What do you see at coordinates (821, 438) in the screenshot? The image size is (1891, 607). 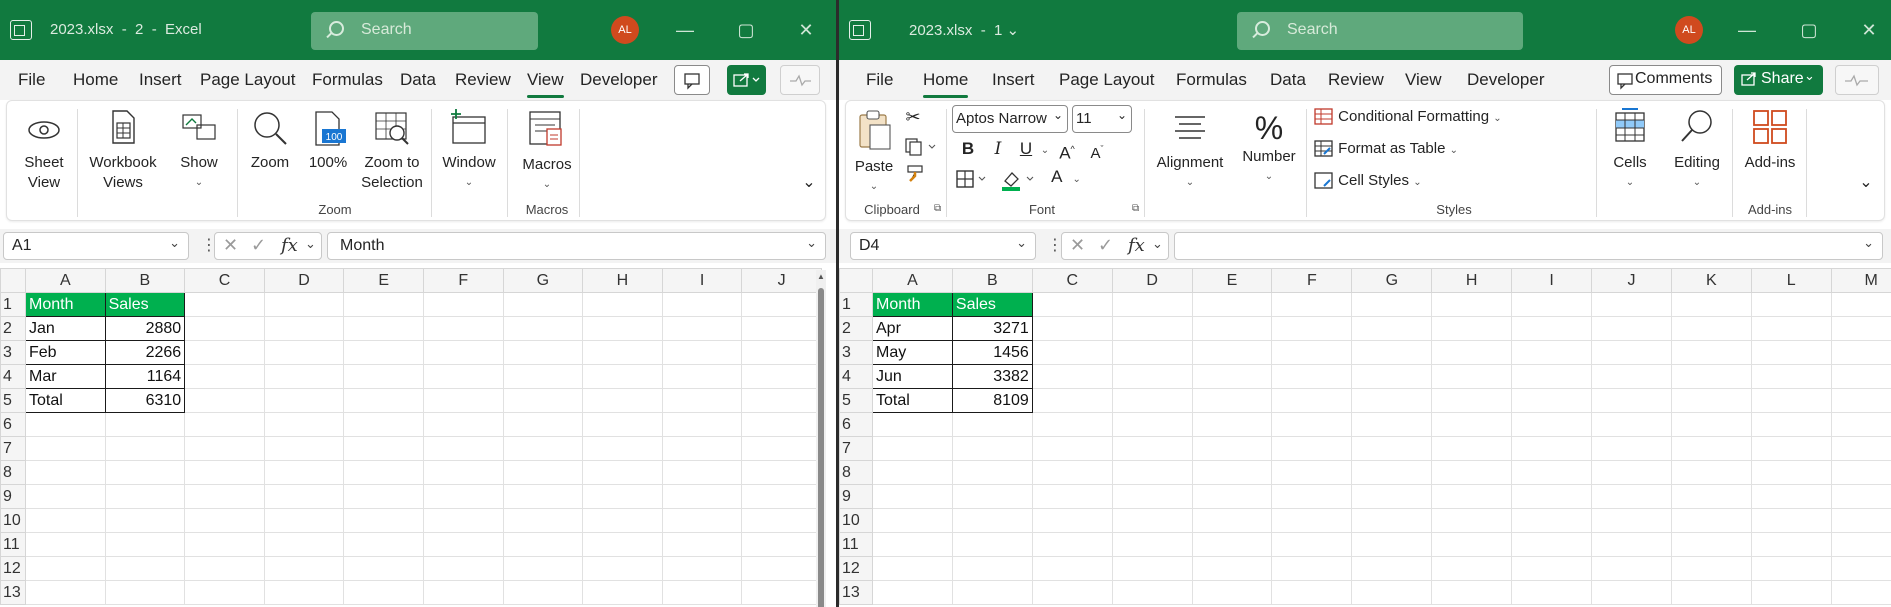 I see `vertical-scrollbar: ▲` at bounding box center [821, 438].